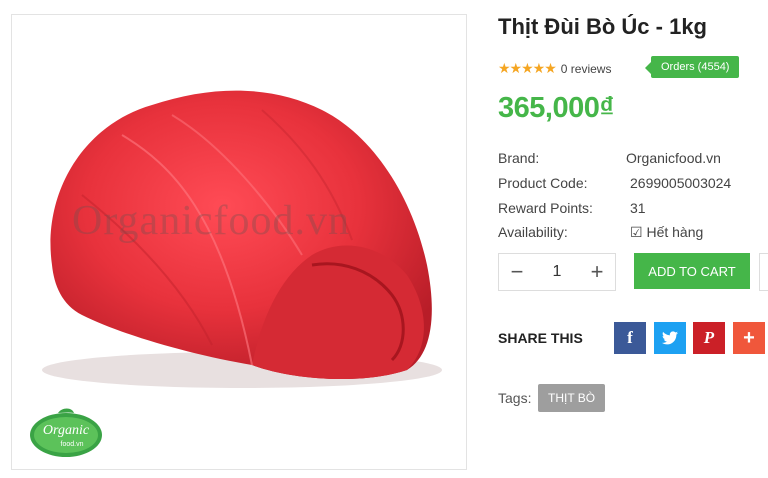  I want to click on plus-icon: +, so click(749, 337).